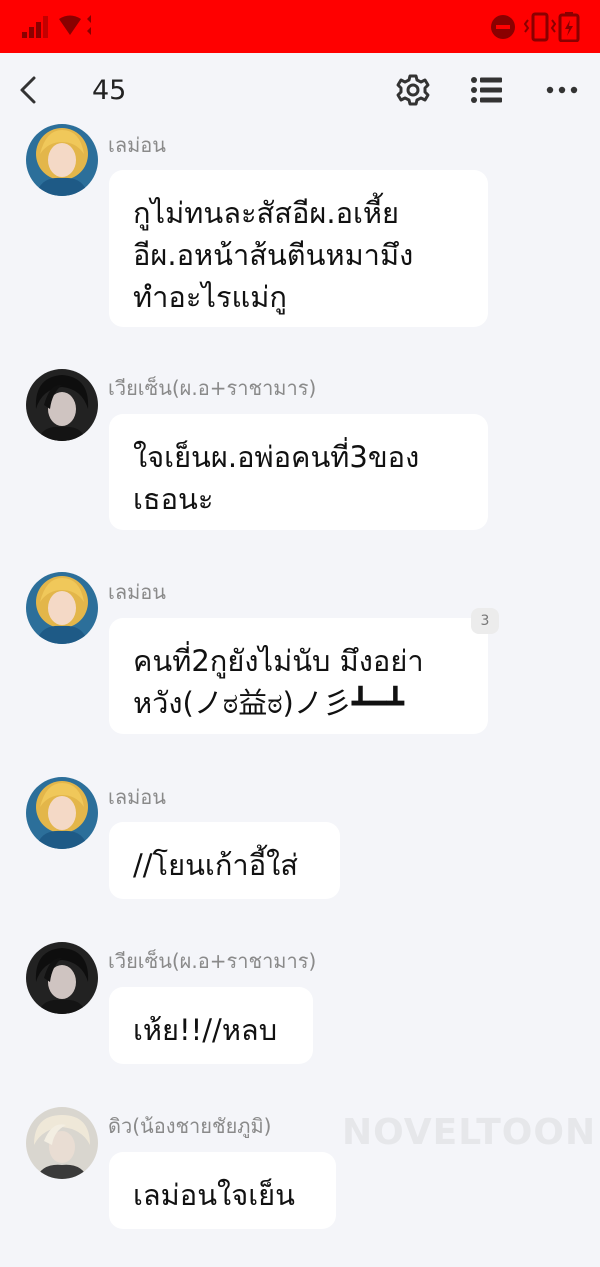  What do you see at coordinates (562, 90) in the screenshot?
I see `more-icon` at bounding box center [562, 90].